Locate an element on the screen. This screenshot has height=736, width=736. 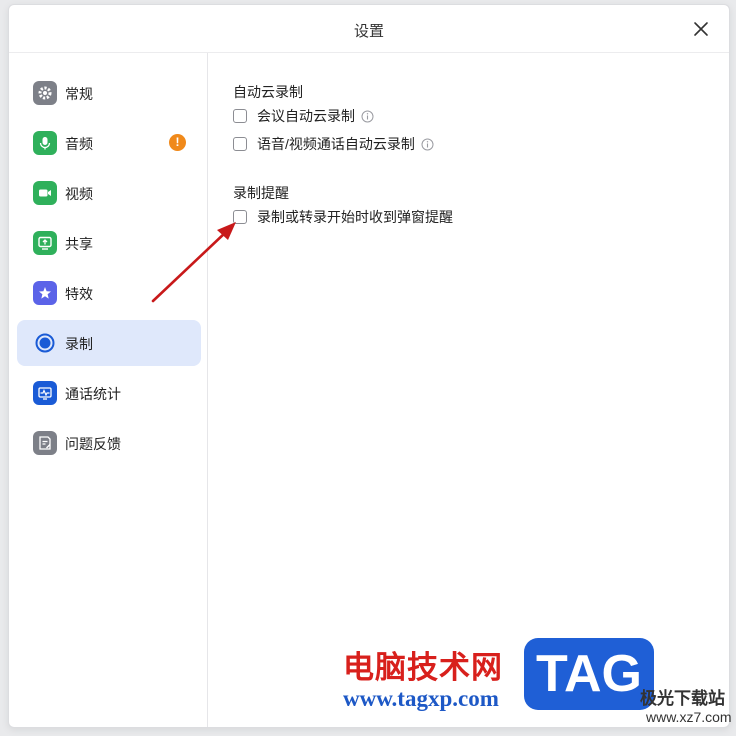
watermark-brand: 电脑技术网 is located at coordinates (423, 668).